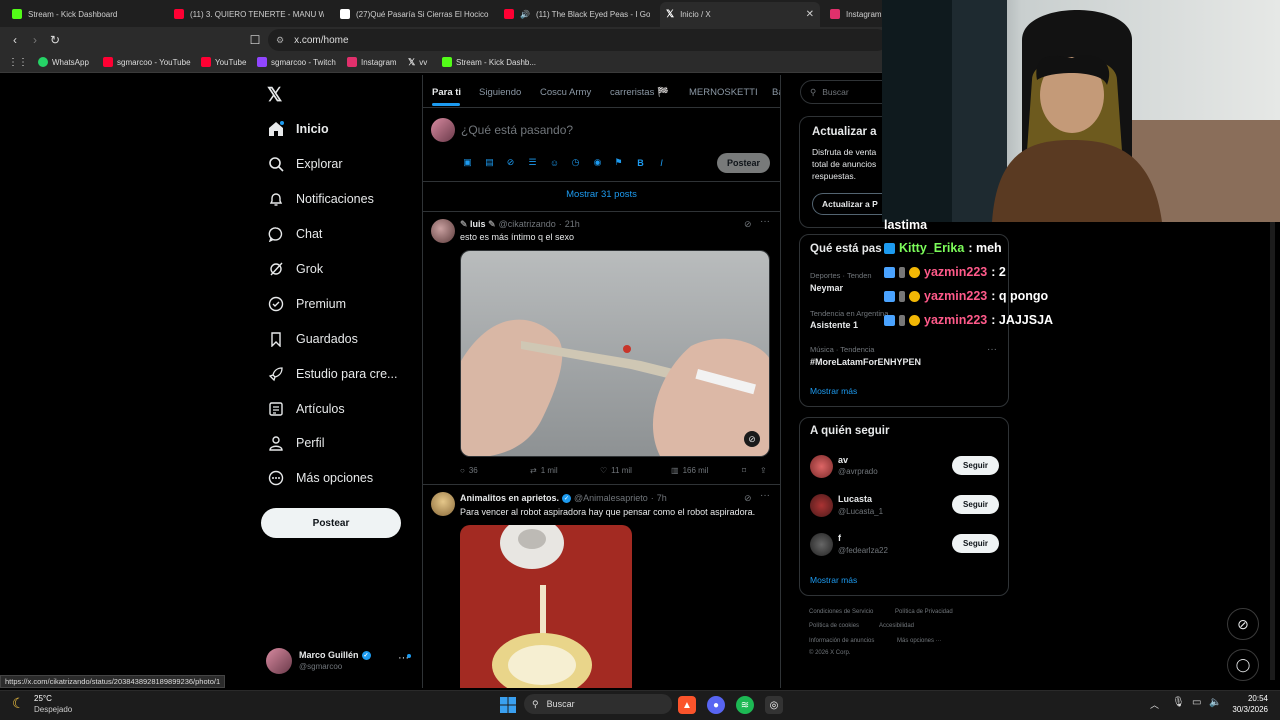 Image resolution: width=1280 pixels, height=720 pixels. Describe the element at coordinates (307, 304) in the screenshot. I see `nav-premium: Premium` at that location.